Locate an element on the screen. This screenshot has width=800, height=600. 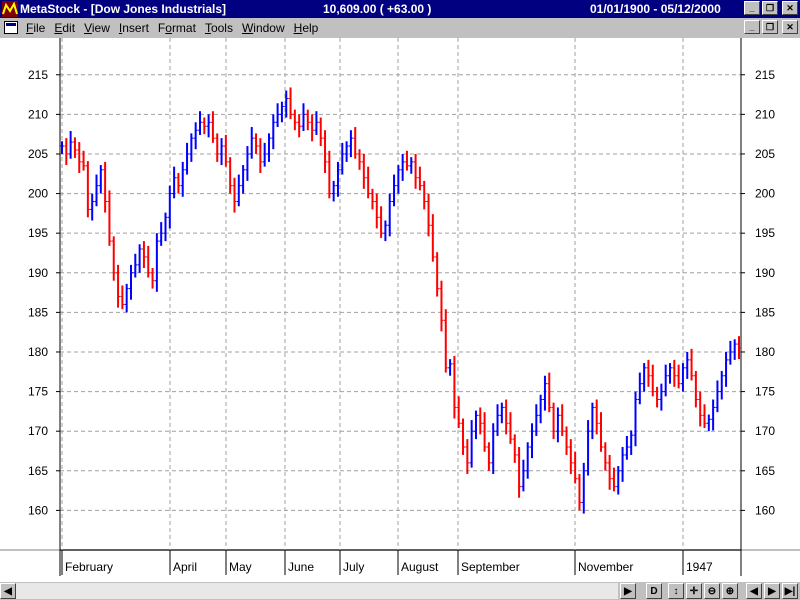
metastock-logo-icon is located at coordinates (10, 9).